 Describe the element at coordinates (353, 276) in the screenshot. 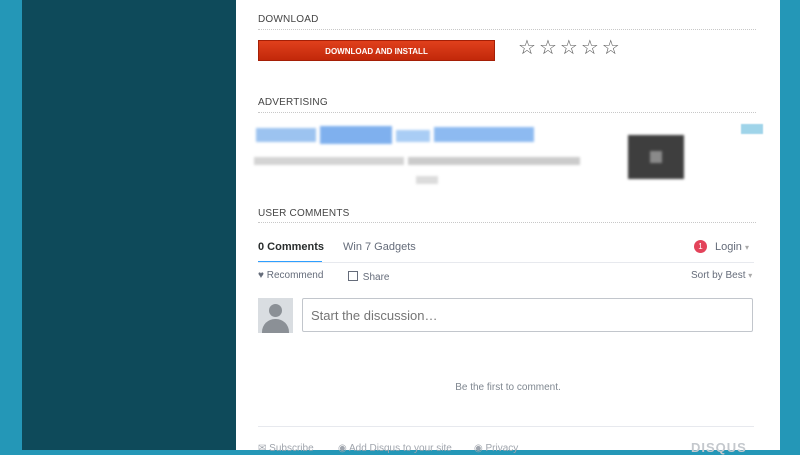

I see `share-icon` at that location.